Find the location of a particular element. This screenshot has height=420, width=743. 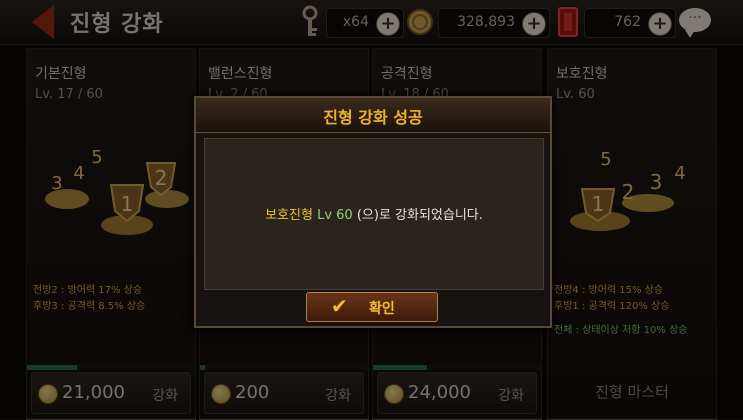

message-formation-name: 보호진형 is located at coordinates (289, 215).